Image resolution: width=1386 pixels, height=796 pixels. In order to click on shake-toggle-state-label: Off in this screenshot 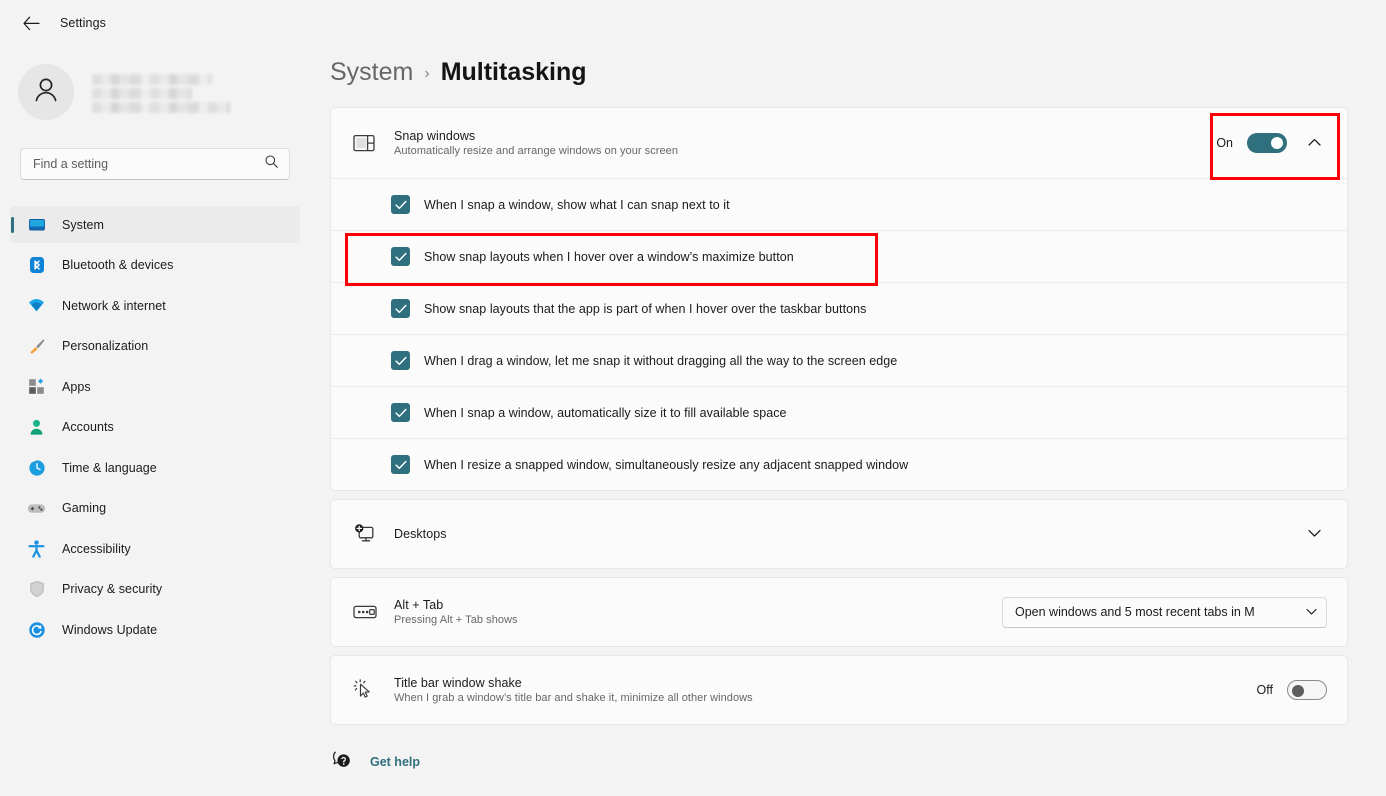, I will do `click(1264, 690)`.